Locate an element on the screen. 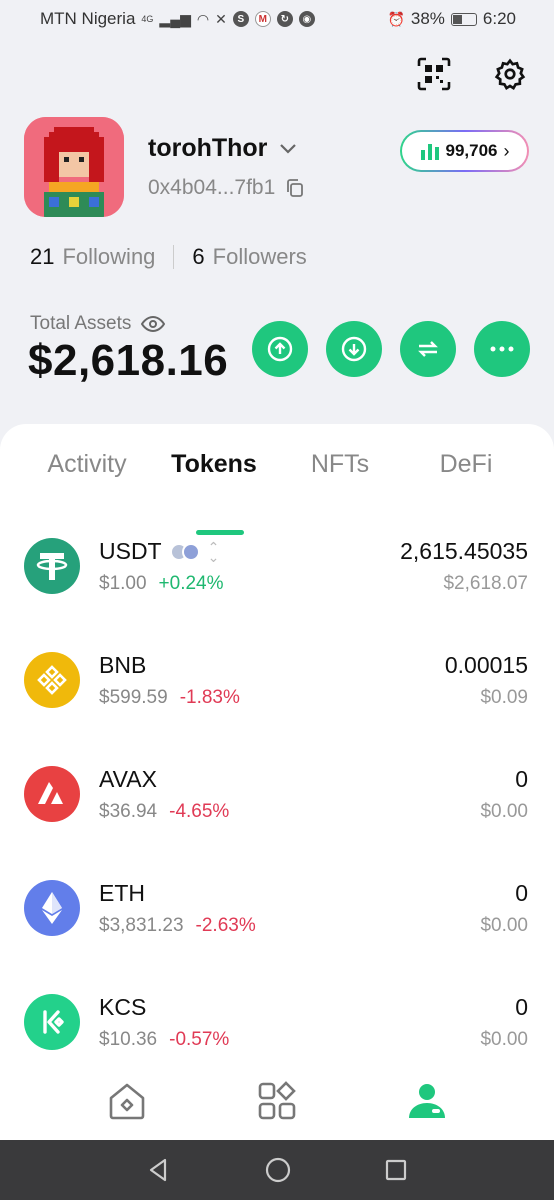  send-button is located at coordinates (280, 349).